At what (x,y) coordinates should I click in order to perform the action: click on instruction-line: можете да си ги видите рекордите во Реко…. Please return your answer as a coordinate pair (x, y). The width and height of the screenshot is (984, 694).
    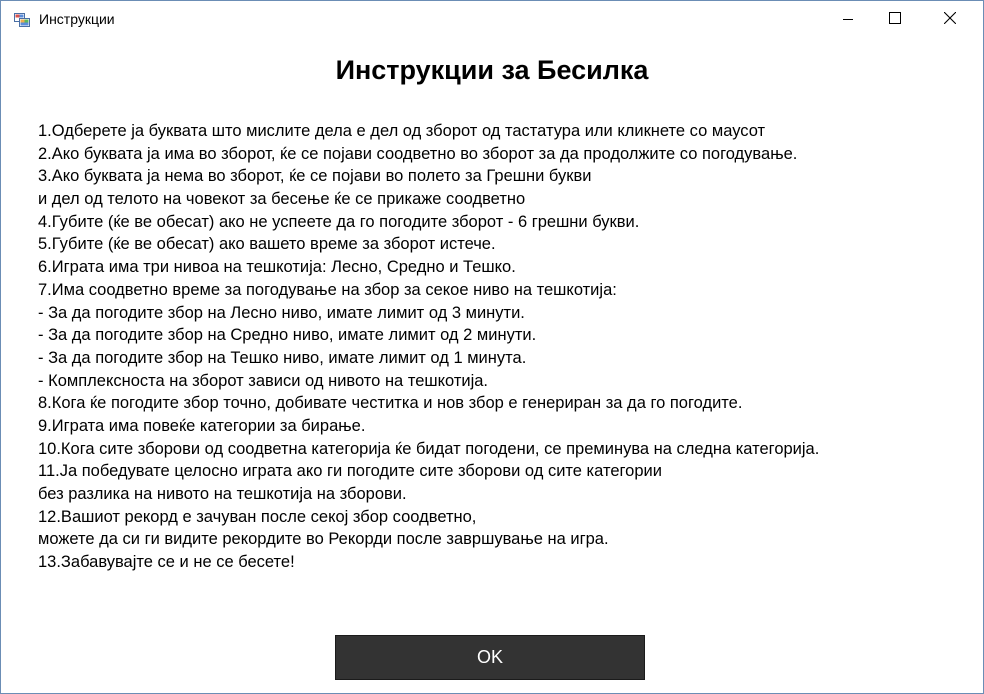
    Looking at the image, I should click on (323, 539).